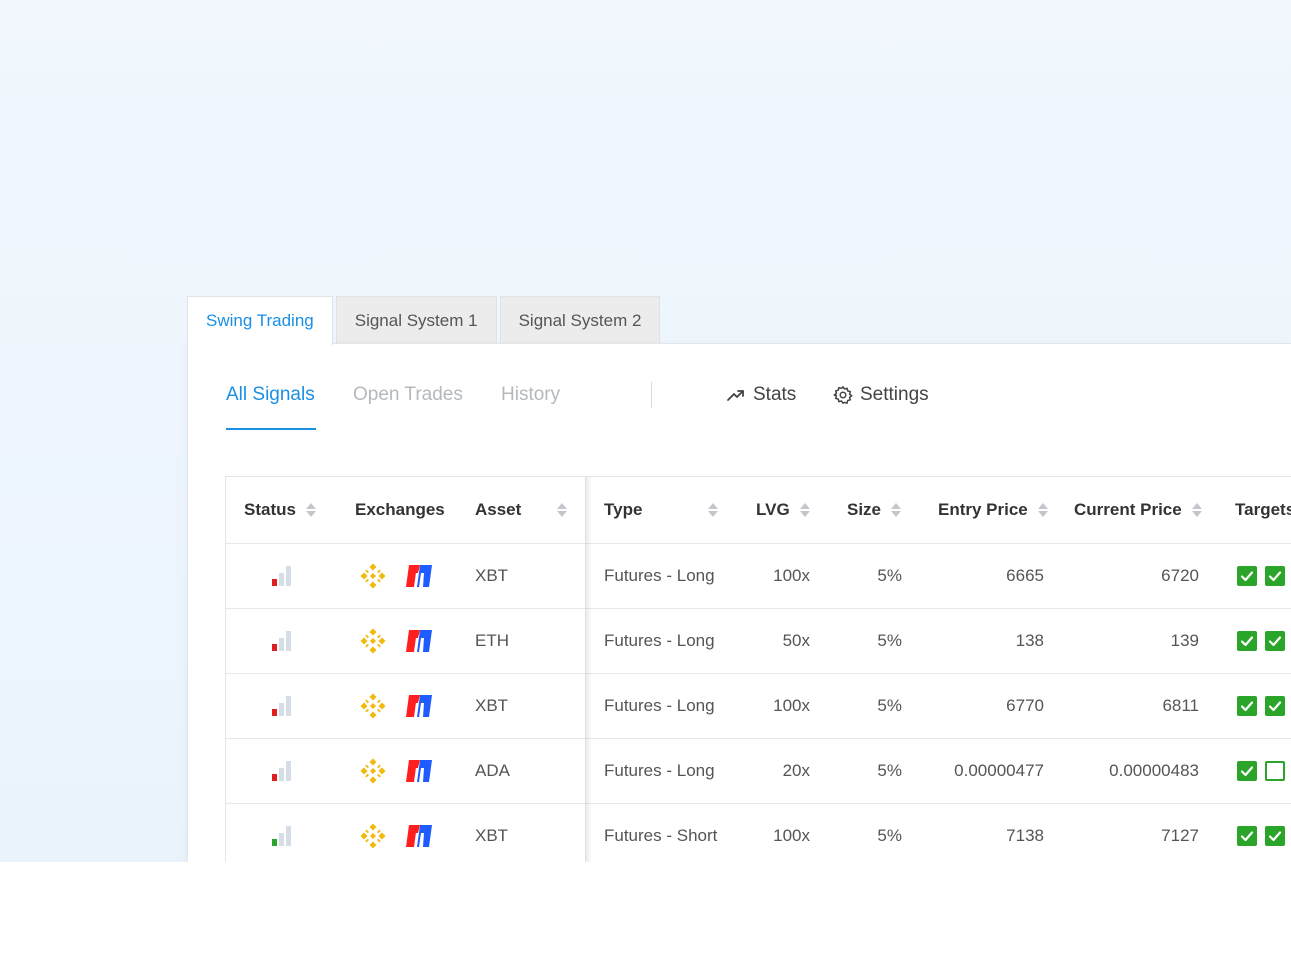  What do you see at coordinates (408, 395) in the screenshot?
I see `subtab-open-trades: Open Trades` at bounding box center [408, 395].